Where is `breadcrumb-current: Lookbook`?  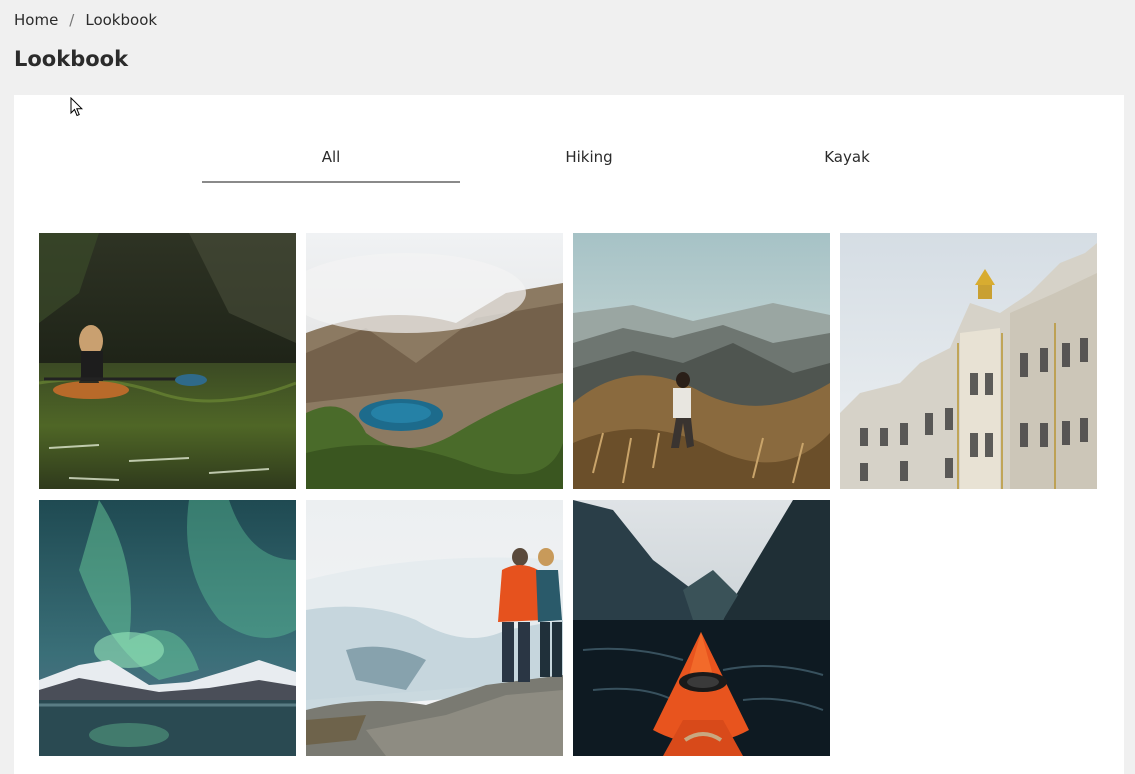
breadcrumb-current: Lookbook is located at coordinates (121, 20).